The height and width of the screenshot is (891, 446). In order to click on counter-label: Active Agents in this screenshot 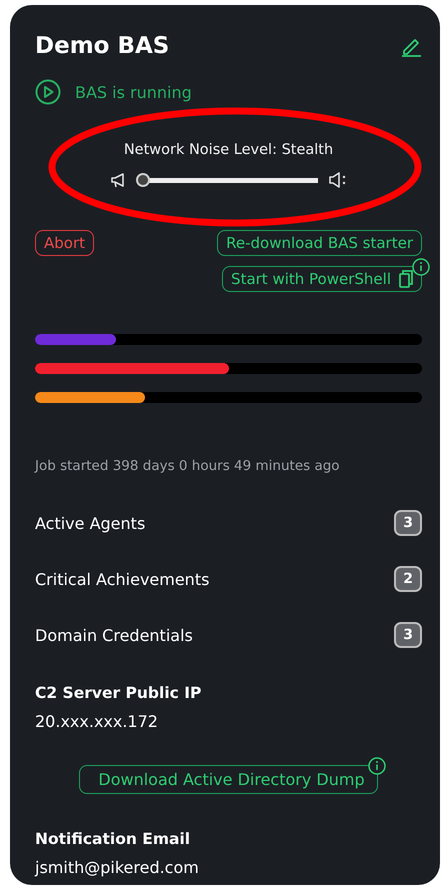, I will do `click(90, 523)`.